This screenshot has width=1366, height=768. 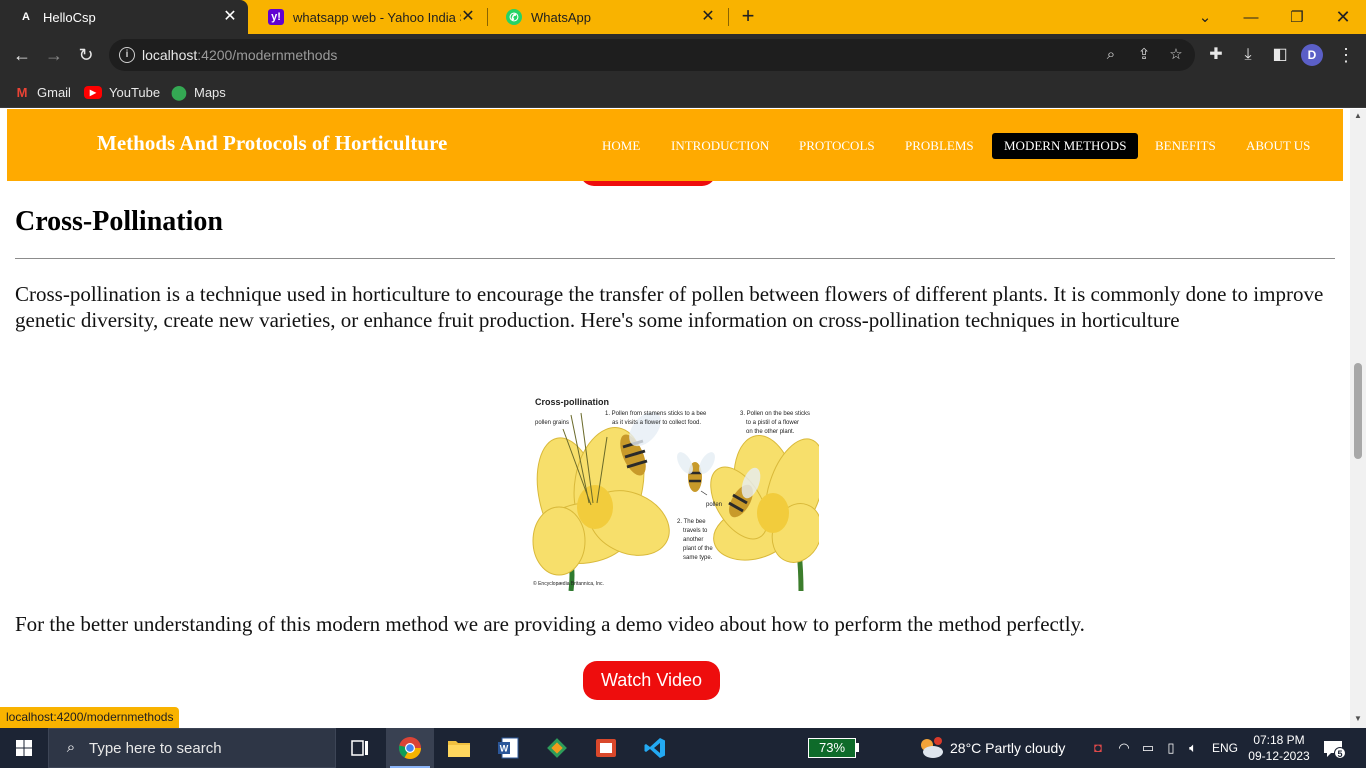 I want to click on bookmark-gmail: M Gmail, so click(x=42, y=92).